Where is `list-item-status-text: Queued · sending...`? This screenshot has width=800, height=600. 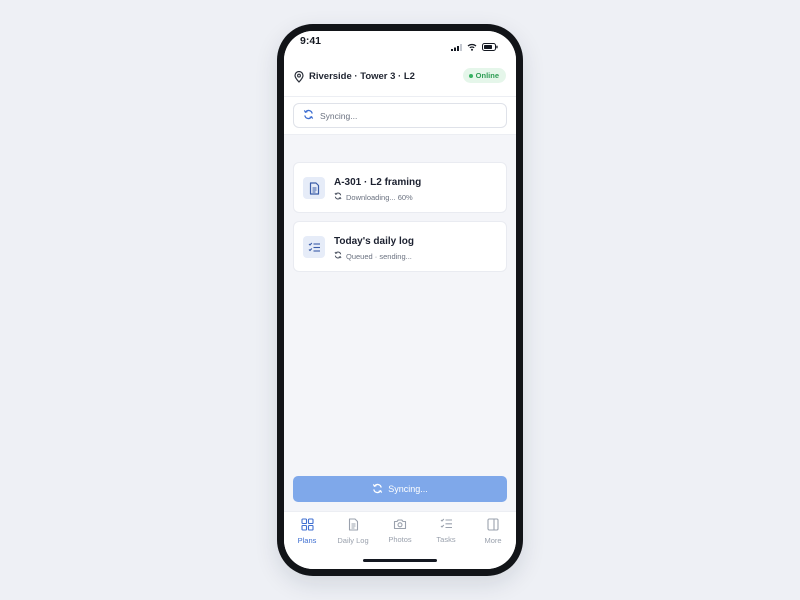 list-item-status-text: Queued · sending... is located at coordinates (379, 256).